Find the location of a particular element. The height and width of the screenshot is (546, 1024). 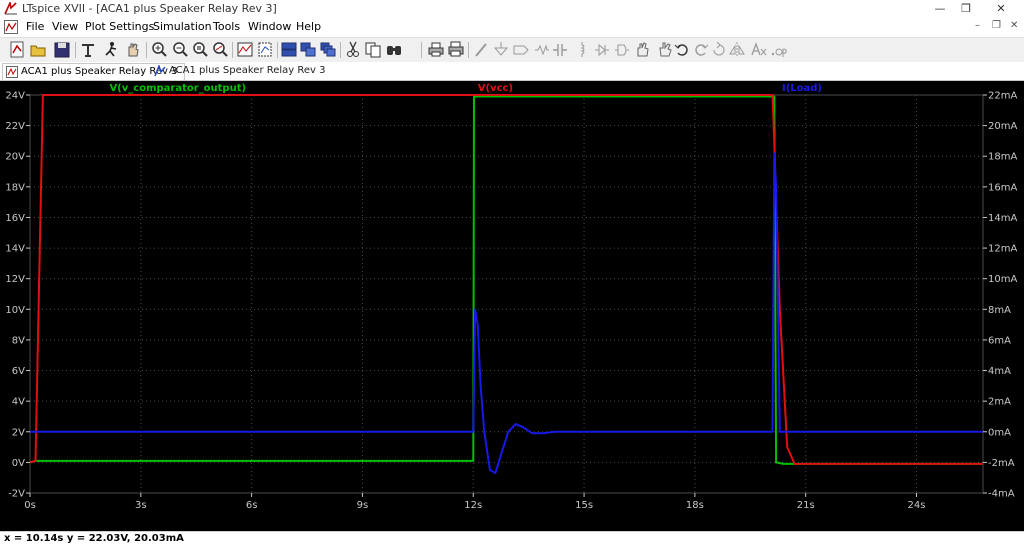

halt-button is located at coordinates (133, 49).